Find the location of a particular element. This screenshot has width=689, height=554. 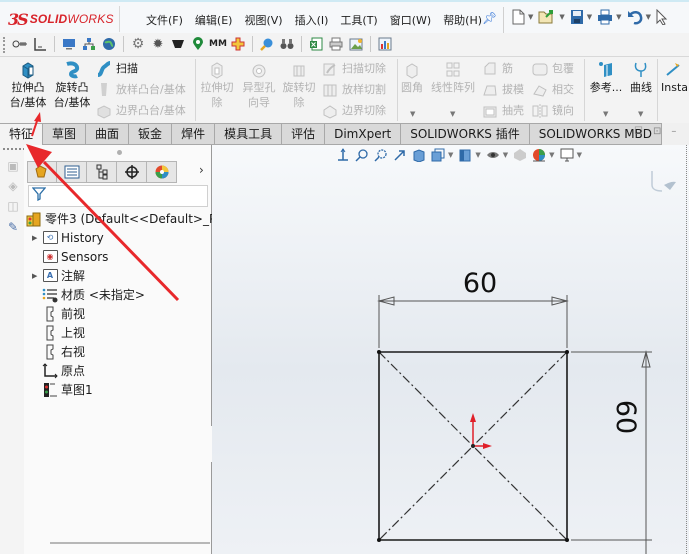

extrude-boss-button: 拉伸凸 台/基体 is located at coordinates (28, 85).